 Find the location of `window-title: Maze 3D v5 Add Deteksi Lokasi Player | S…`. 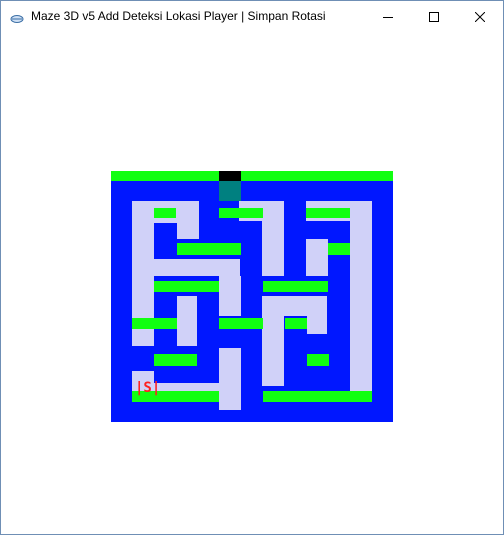

window-title: Maze 3D v5 Add Deteksi Lokasi Player | S… is located at coordinates (178, 16).